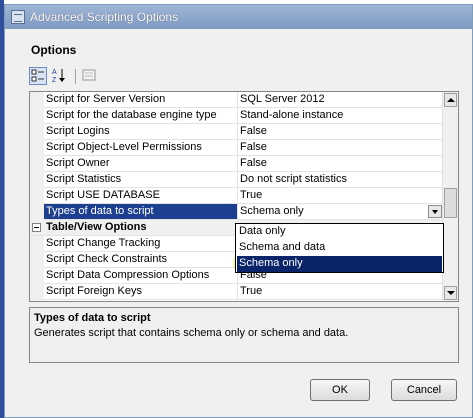  Describe the element at coordinates (94, 291) in the screenshot. I see `property-name: Script Foreign Keys` at that location.